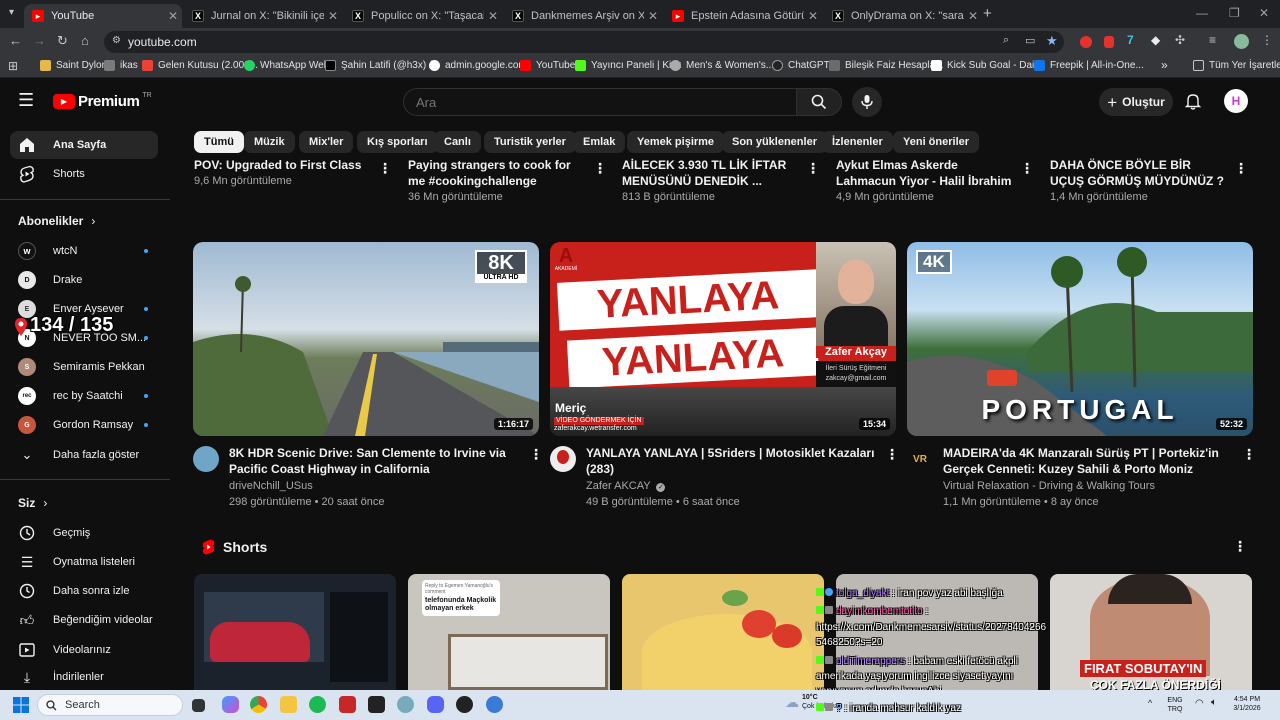 This screenshot has height=720, width=1280. Describe the element at coordinates (84, 650) in the screenshot. I see `sidebar-item-your-videos: Videolarınız` at that location.